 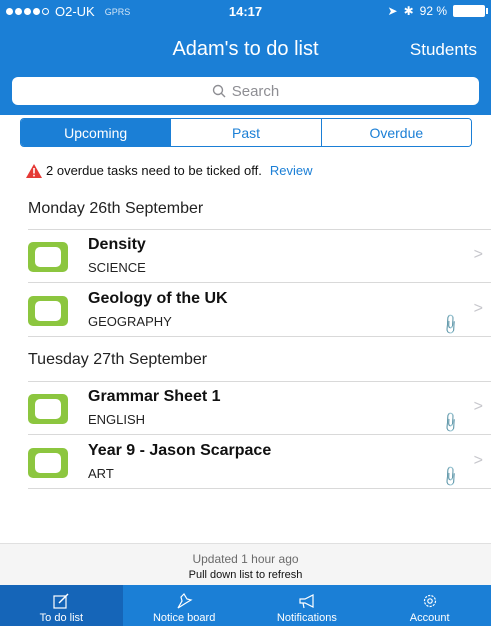 I want to click on tab-notifications: Notifications, so click(x=307, y=605).